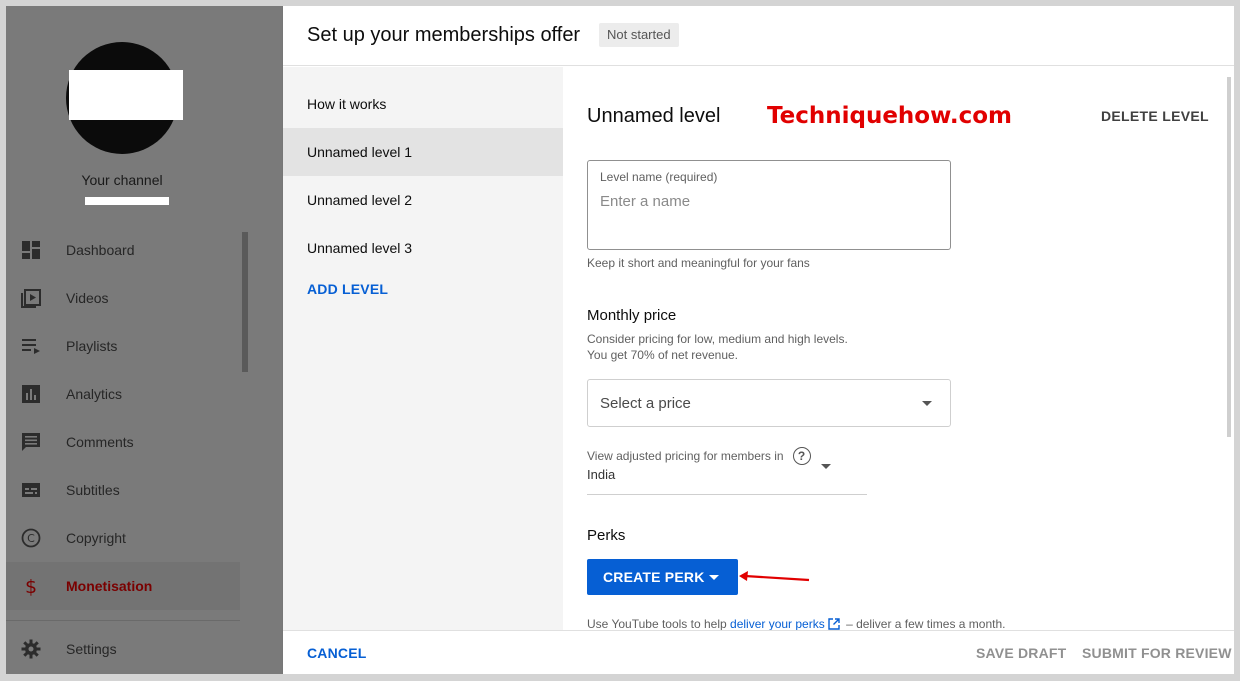 Image resolution: width=1240 pixels, height=681 pixels. Describe the element at coordinates (890, 116) in the screenshot. I see `watermark: Techniquehow.com` at that location.